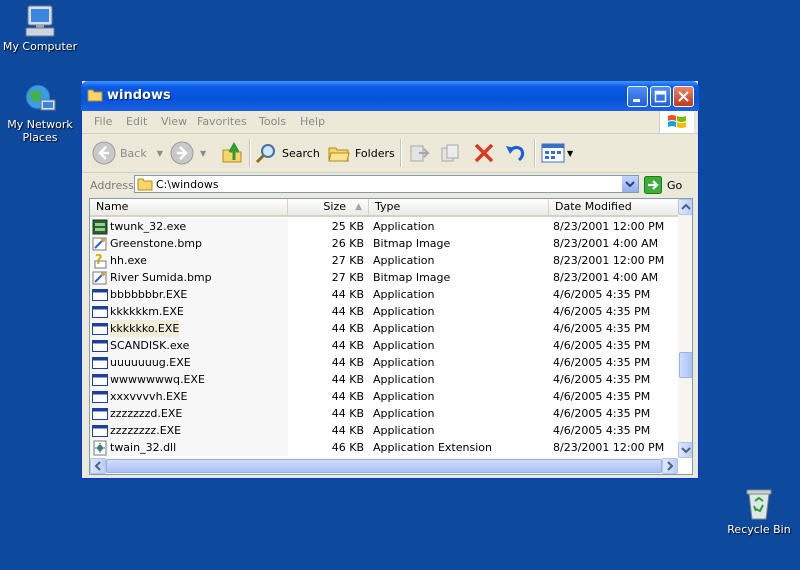 The height and width of the screenshot is (570, 800). Describe the element at coordinates (136, 121) in the screenshot. I see `menu-edit: Edit` at that location.